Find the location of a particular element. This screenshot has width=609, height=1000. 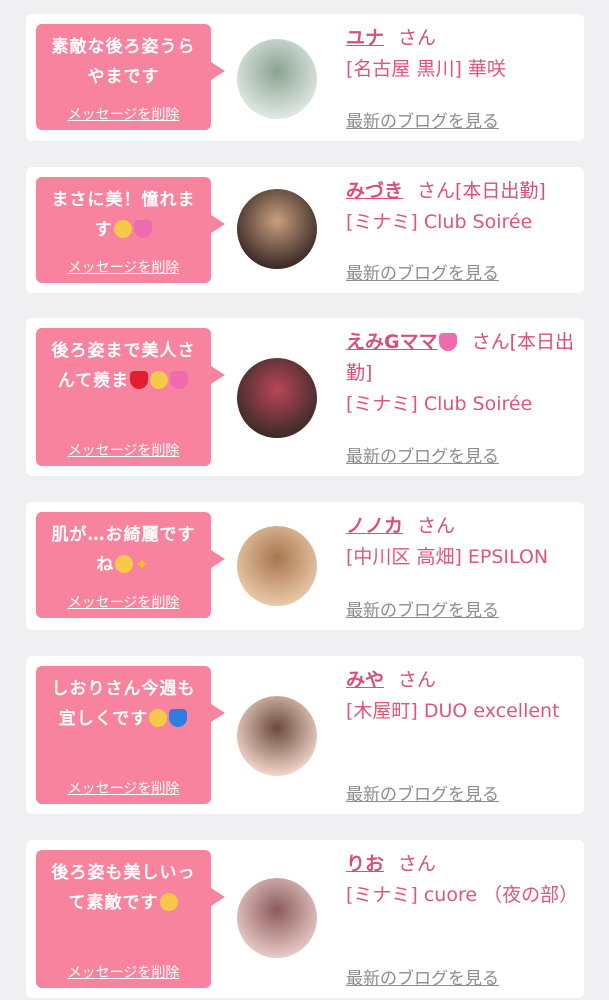

red-heart-icon is located at coordinates (139, 380).